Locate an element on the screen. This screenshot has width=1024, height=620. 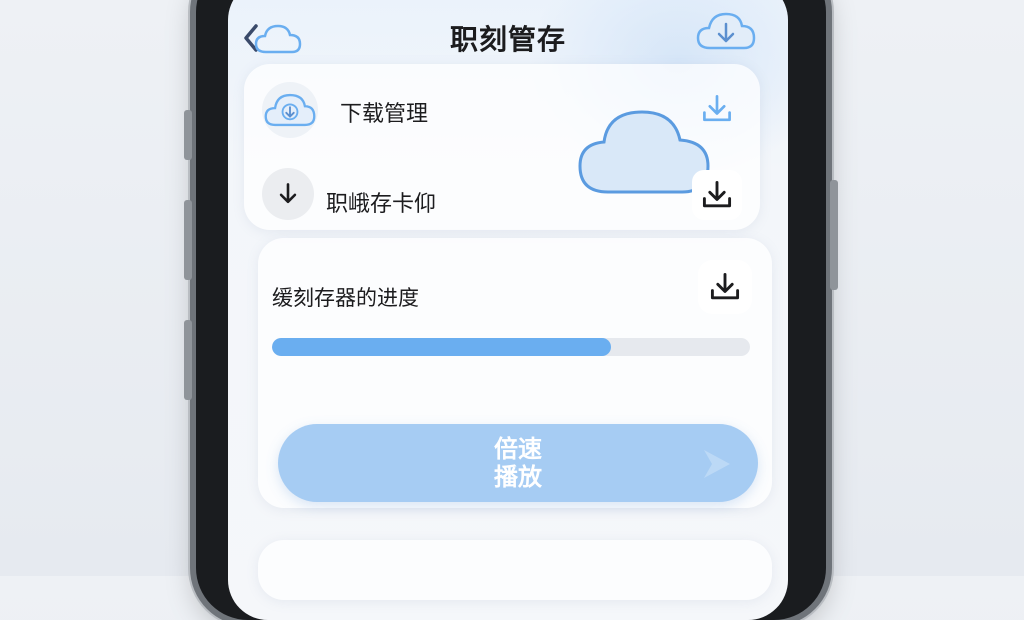
storage-card-label: 职峨存卡仰 is located at coordinates (381, 204).